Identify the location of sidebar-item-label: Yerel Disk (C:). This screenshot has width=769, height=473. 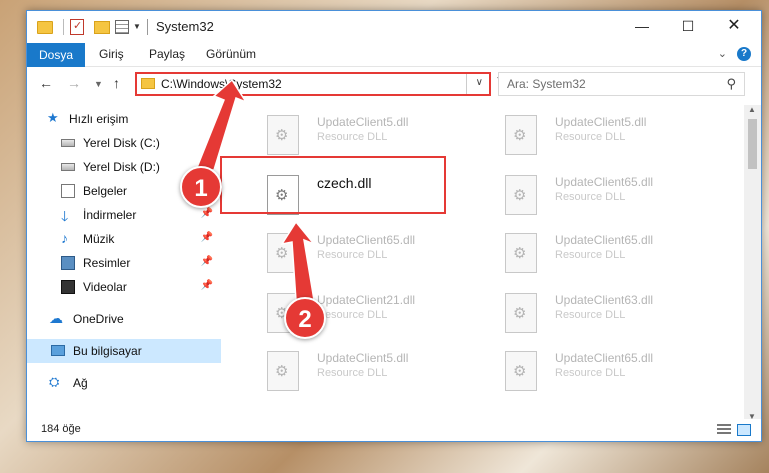
(121, 143).